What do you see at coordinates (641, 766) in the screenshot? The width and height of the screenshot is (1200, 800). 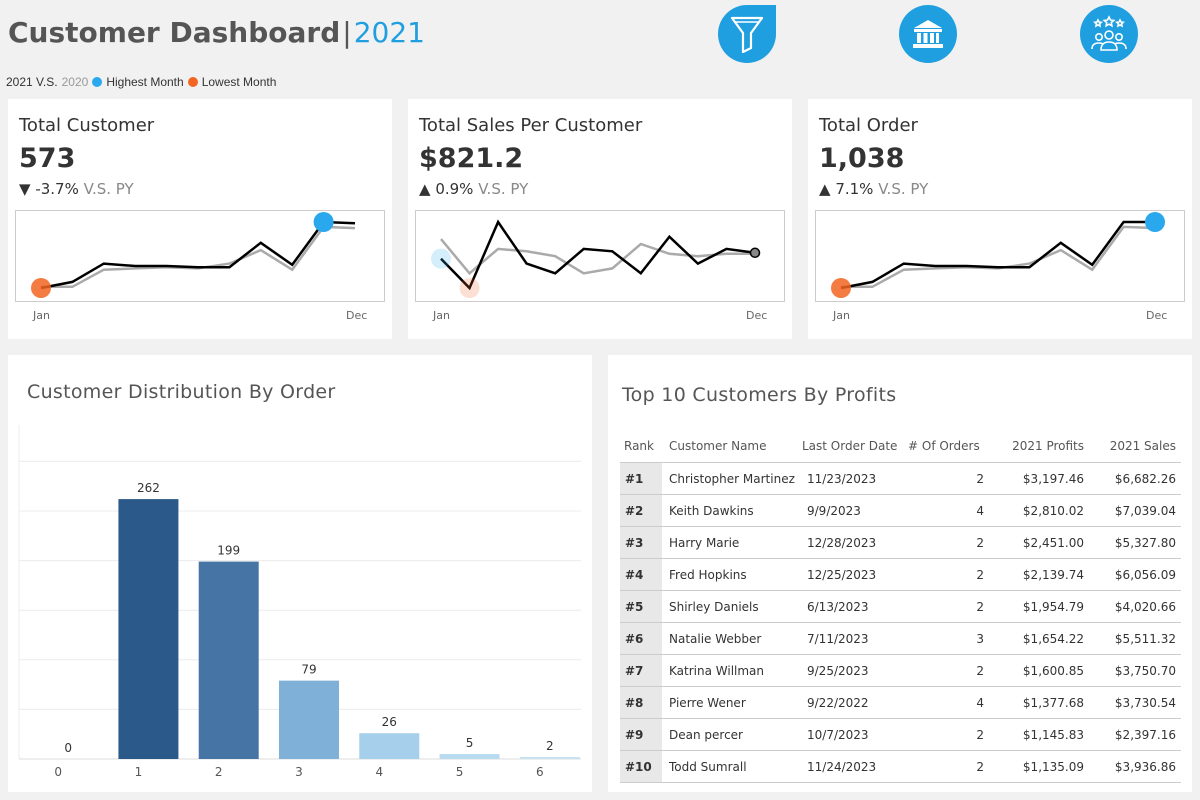 I see `cell-rank: #10` at bounding box center [641, 766].